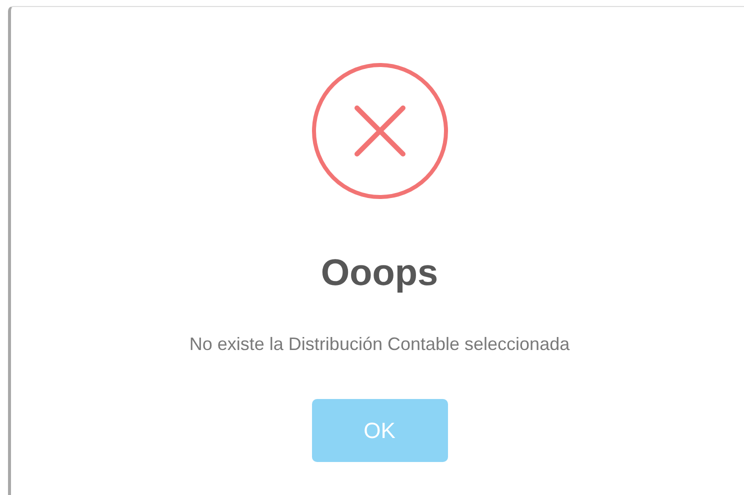 The width and height of the screenshot is (744, 495). I want to click on error-icon, so click(379, 131).